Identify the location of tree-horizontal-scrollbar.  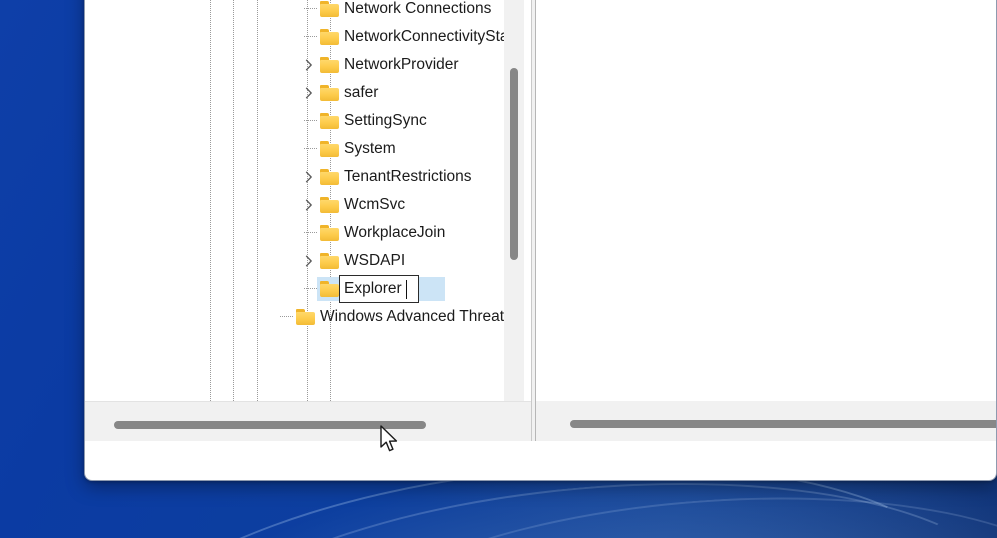
(308, 421).